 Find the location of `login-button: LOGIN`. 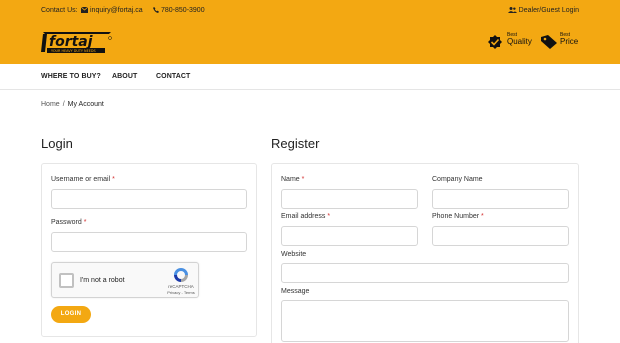

login-button: LOGIN is located at coordinates (71, 314).